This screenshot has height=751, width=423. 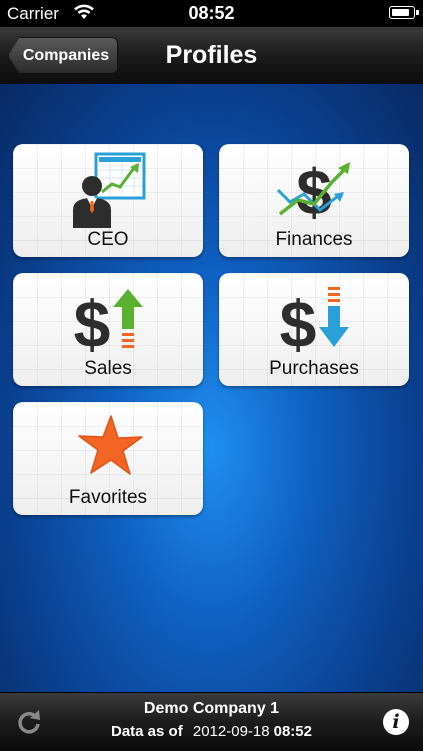 What do you see at coordinates (314, 368) in the screenshot?
I see `tile-label: Purchases` at bounding box center [314, 368].